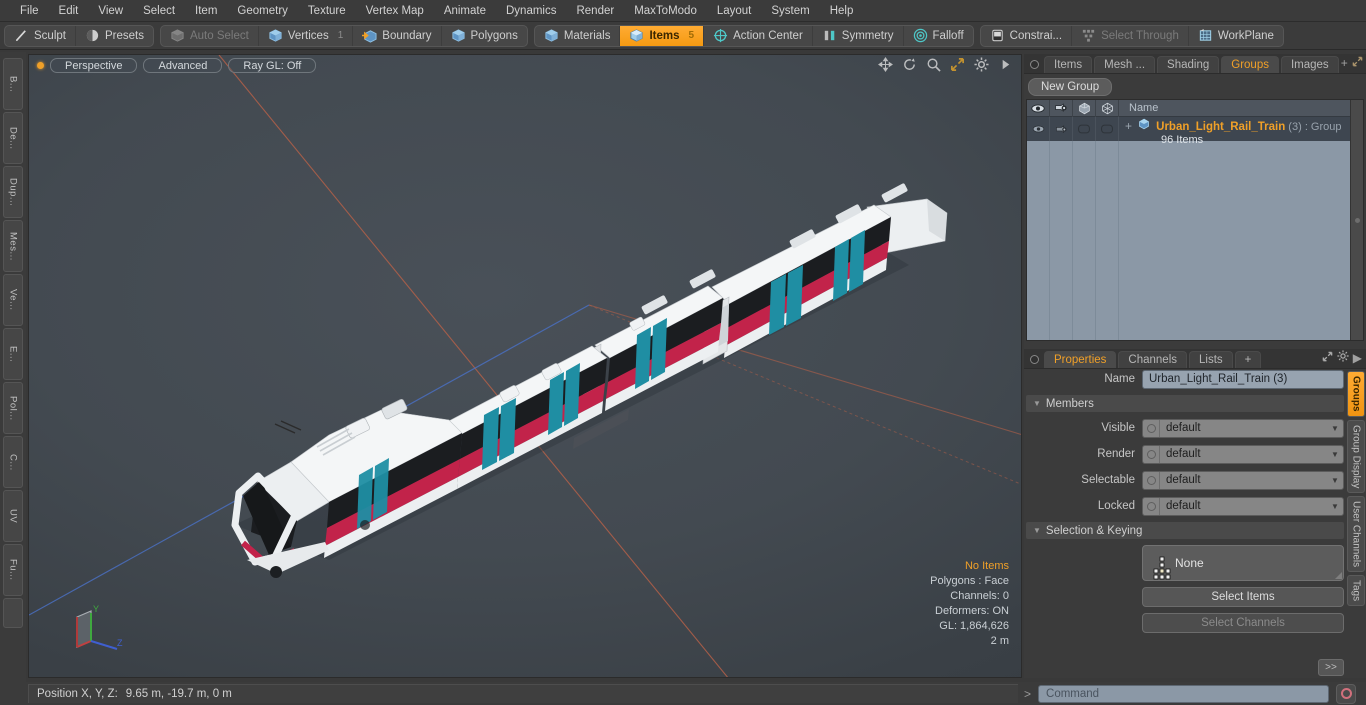 This screenshot has width=1366, height=705. I want to click on items-button: Items 5, so click(662, 35).